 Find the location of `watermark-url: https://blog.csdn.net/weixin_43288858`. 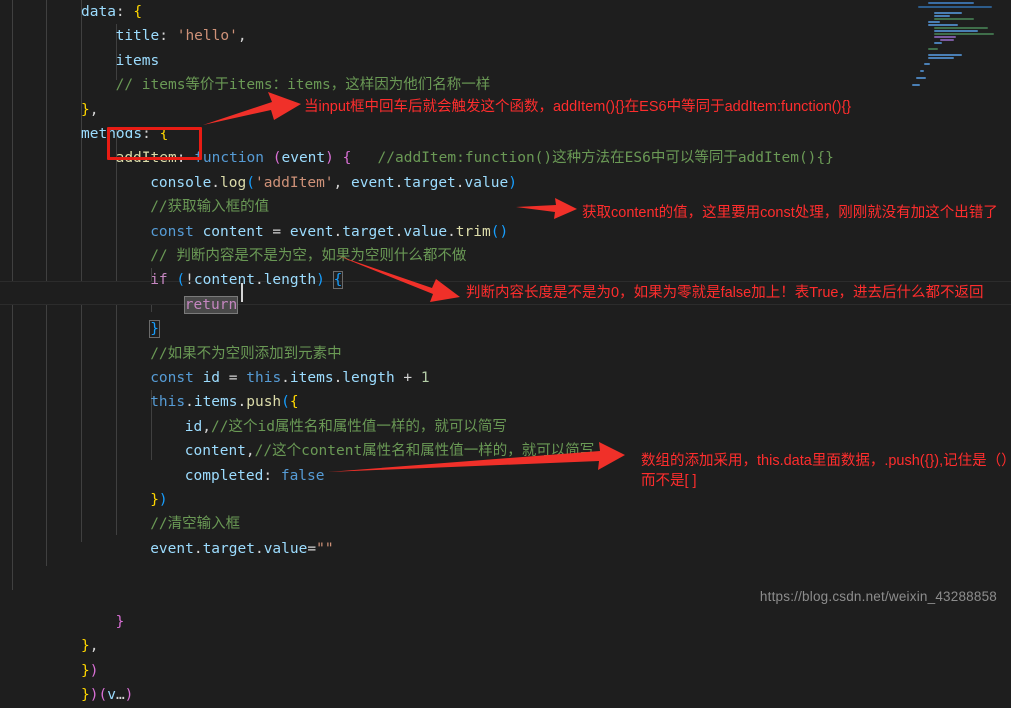

watermark-url: https://blog.csdn.net/weixin_43288858 is located at coordinates (878, 596).